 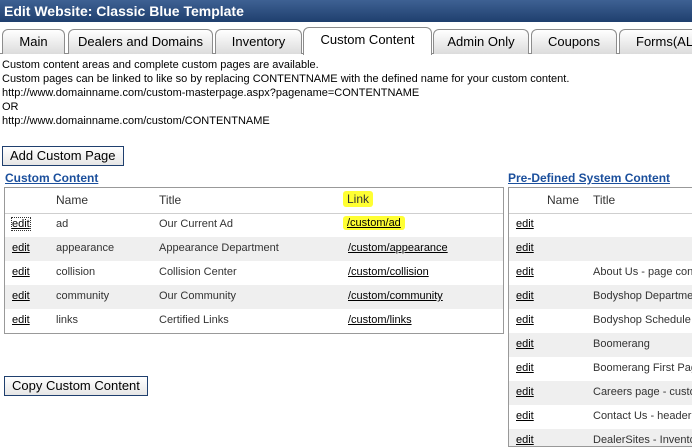 I want to click on predefined-content-row: edit Careers page - custom, so click(x=600, y=393).